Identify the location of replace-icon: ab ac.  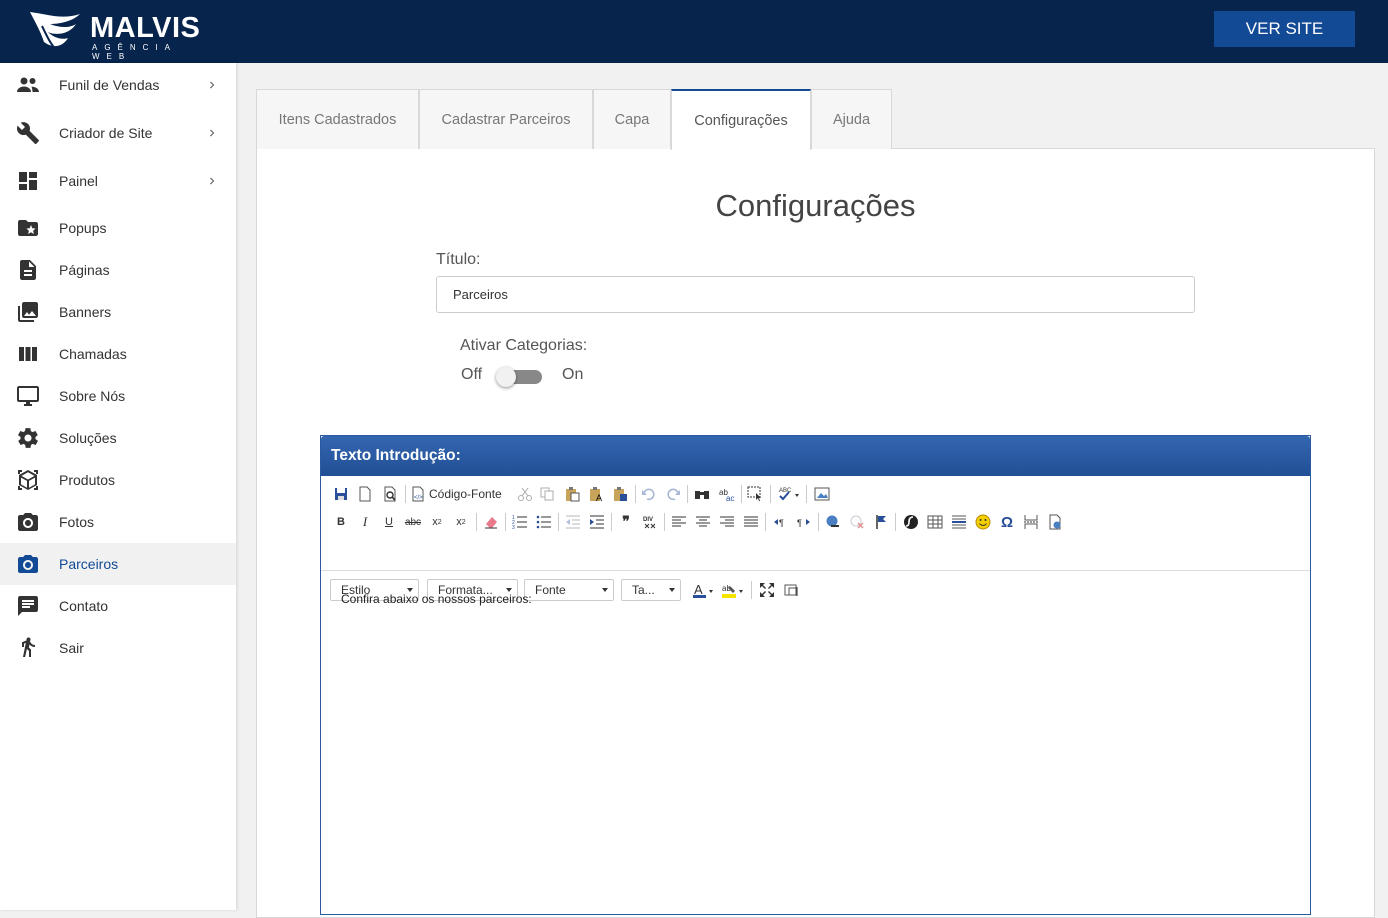
(727, 494).